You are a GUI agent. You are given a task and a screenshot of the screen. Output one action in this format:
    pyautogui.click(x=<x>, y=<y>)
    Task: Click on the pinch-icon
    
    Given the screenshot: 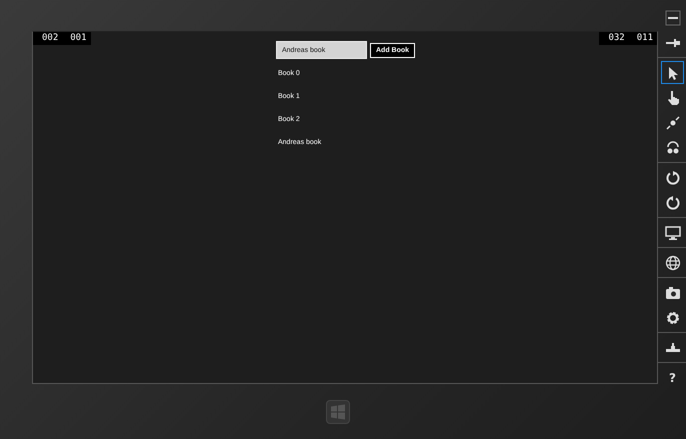 What is the action you would take?
    pyautogui.click(x=672, y=122)
    